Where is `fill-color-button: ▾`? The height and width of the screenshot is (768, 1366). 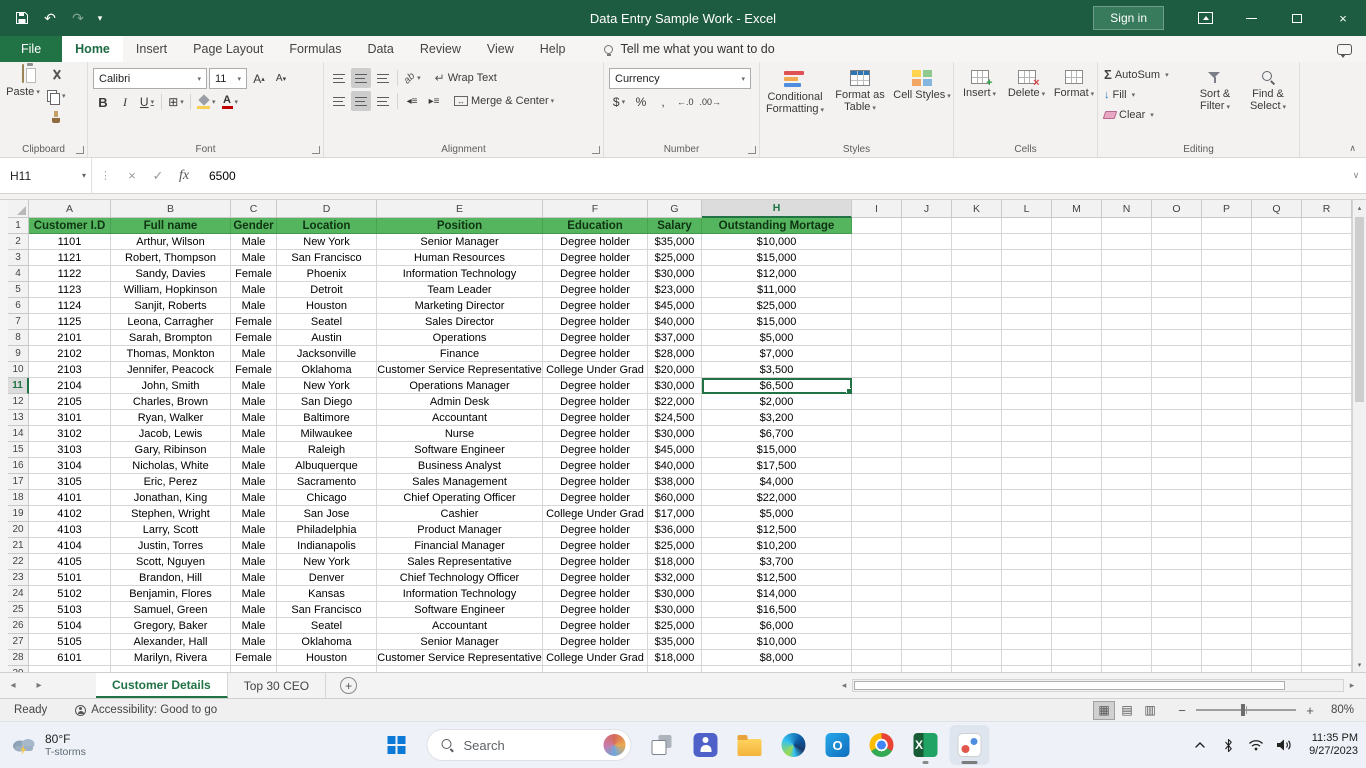 fill-color-button: ▾ is located at coordinates (206, 102).